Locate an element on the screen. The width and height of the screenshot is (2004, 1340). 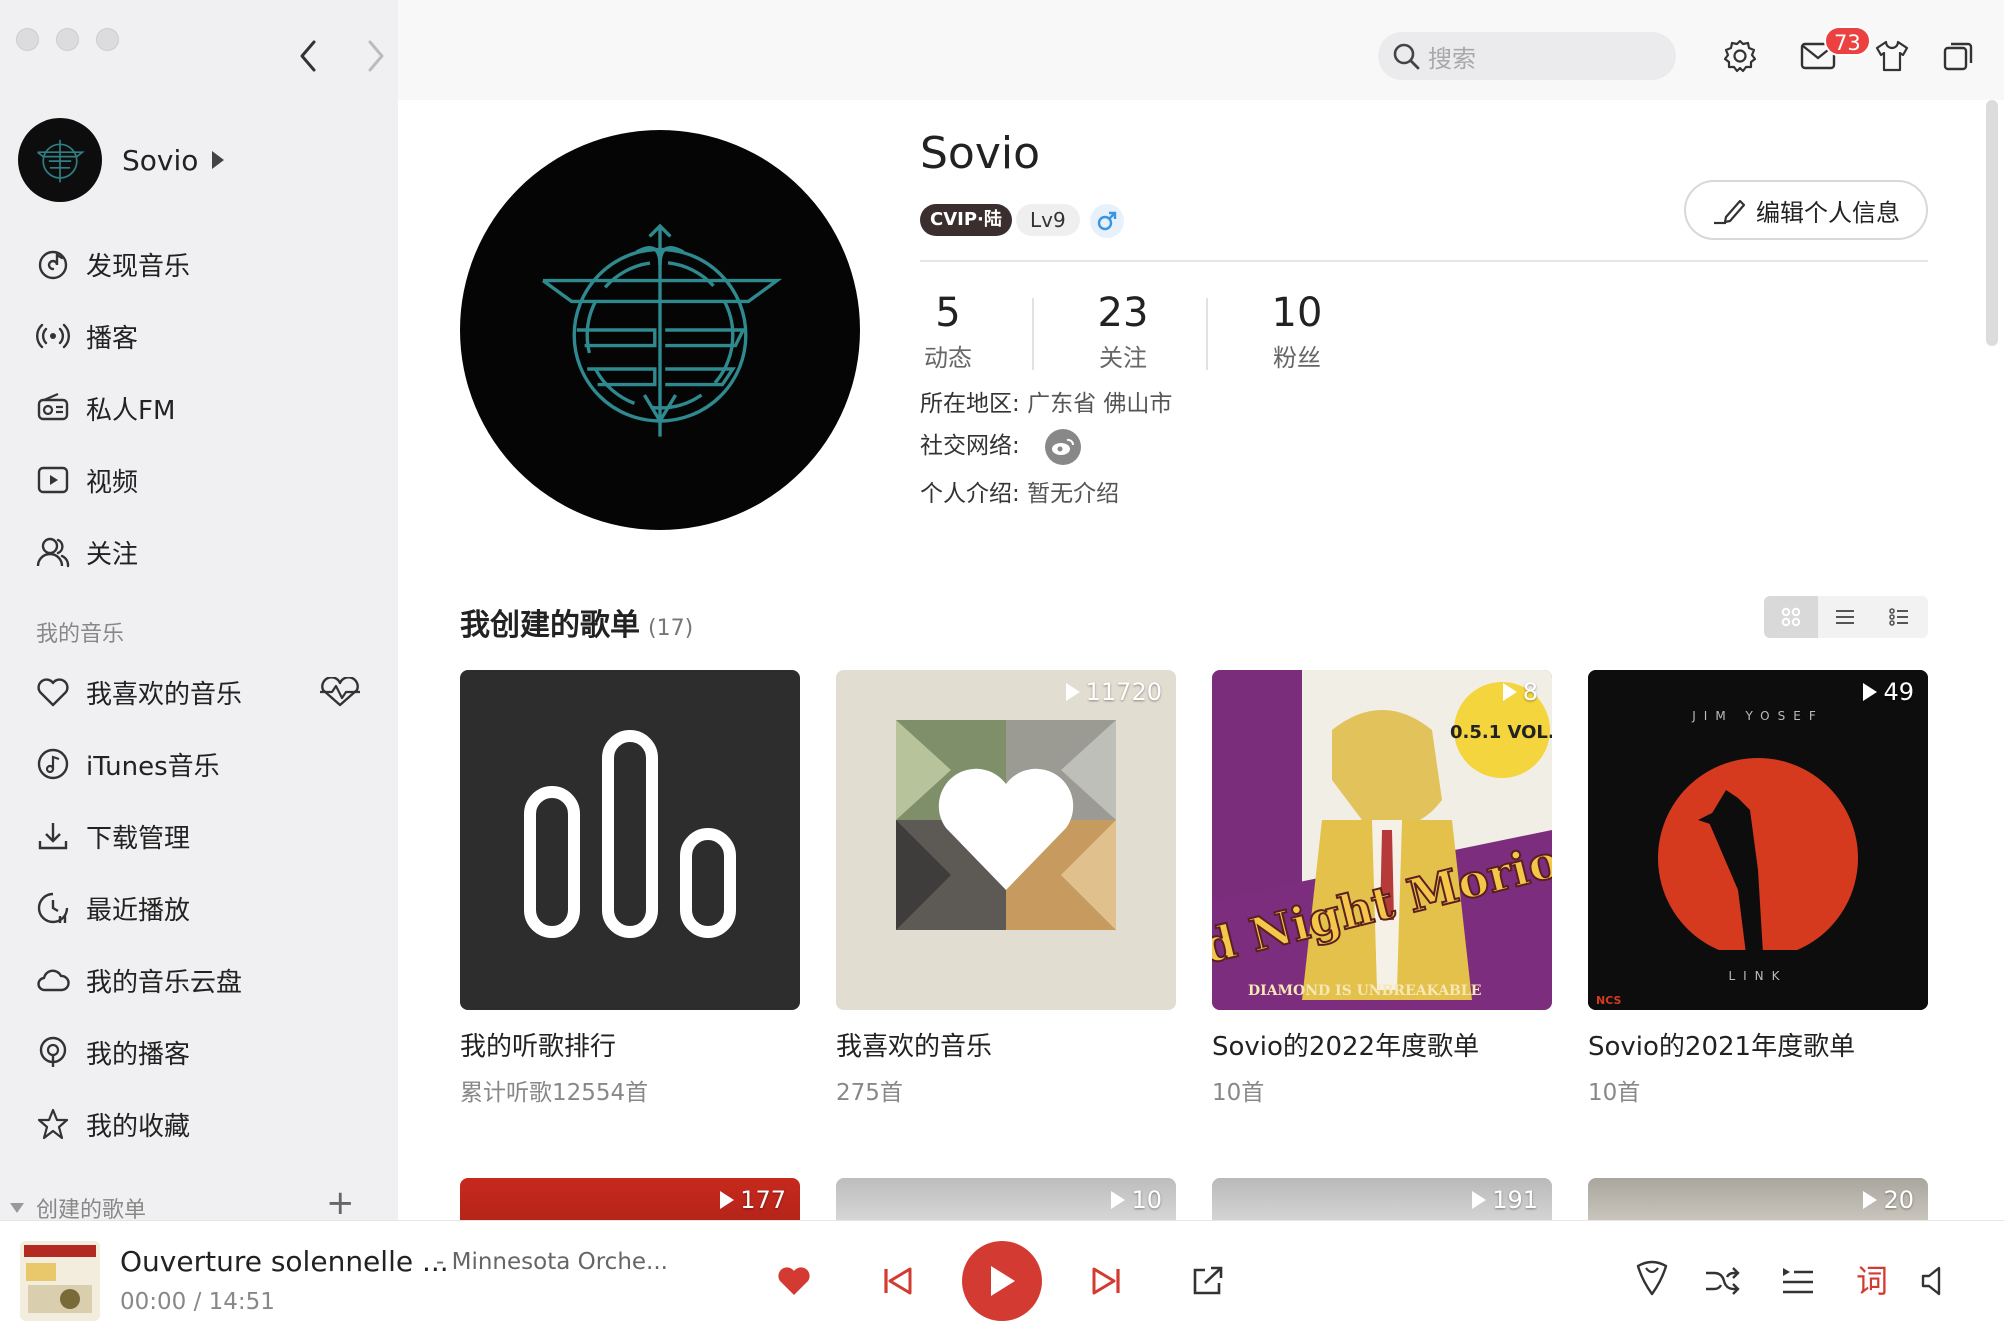
nav-my-podcast: 我的播客 is located at coordinates (199, 1052).